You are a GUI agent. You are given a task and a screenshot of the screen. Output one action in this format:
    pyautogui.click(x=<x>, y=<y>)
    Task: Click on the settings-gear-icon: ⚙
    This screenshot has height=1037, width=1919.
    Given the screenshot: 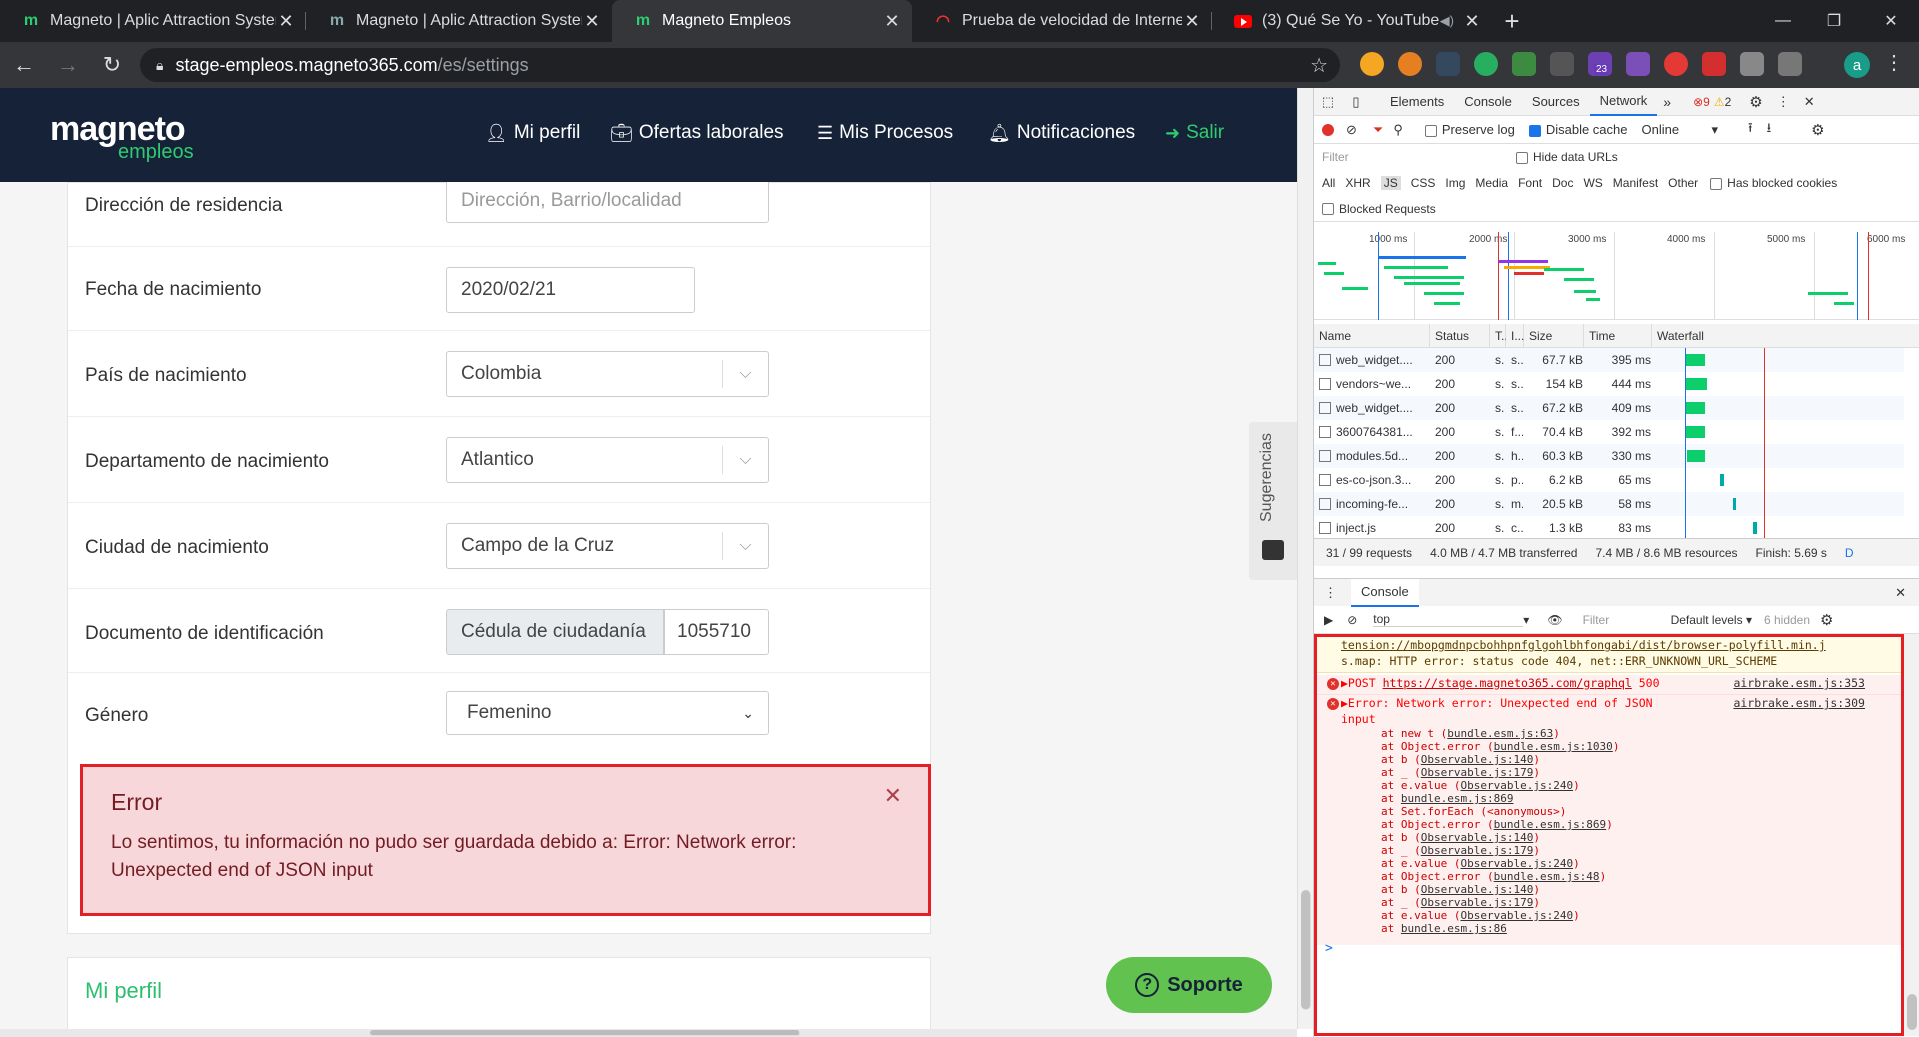 What is the action you would take?
    pyautogui.click(x=1755, y=102)
    